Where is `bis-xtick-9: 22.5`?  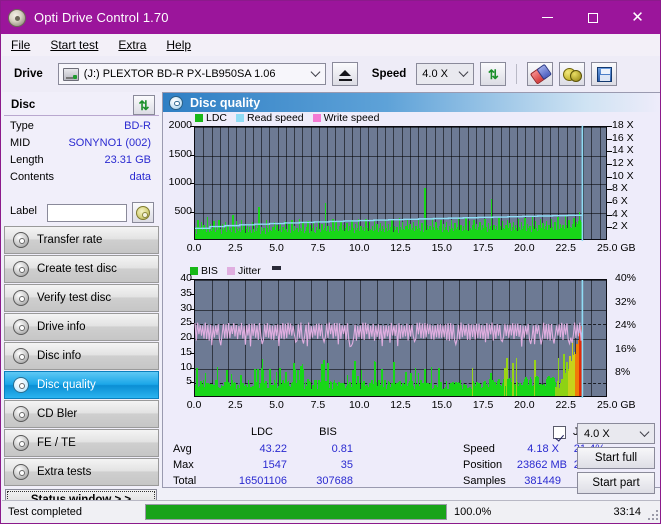 bis-xtick-9: 22.5 is located at coordinates (565, 405).